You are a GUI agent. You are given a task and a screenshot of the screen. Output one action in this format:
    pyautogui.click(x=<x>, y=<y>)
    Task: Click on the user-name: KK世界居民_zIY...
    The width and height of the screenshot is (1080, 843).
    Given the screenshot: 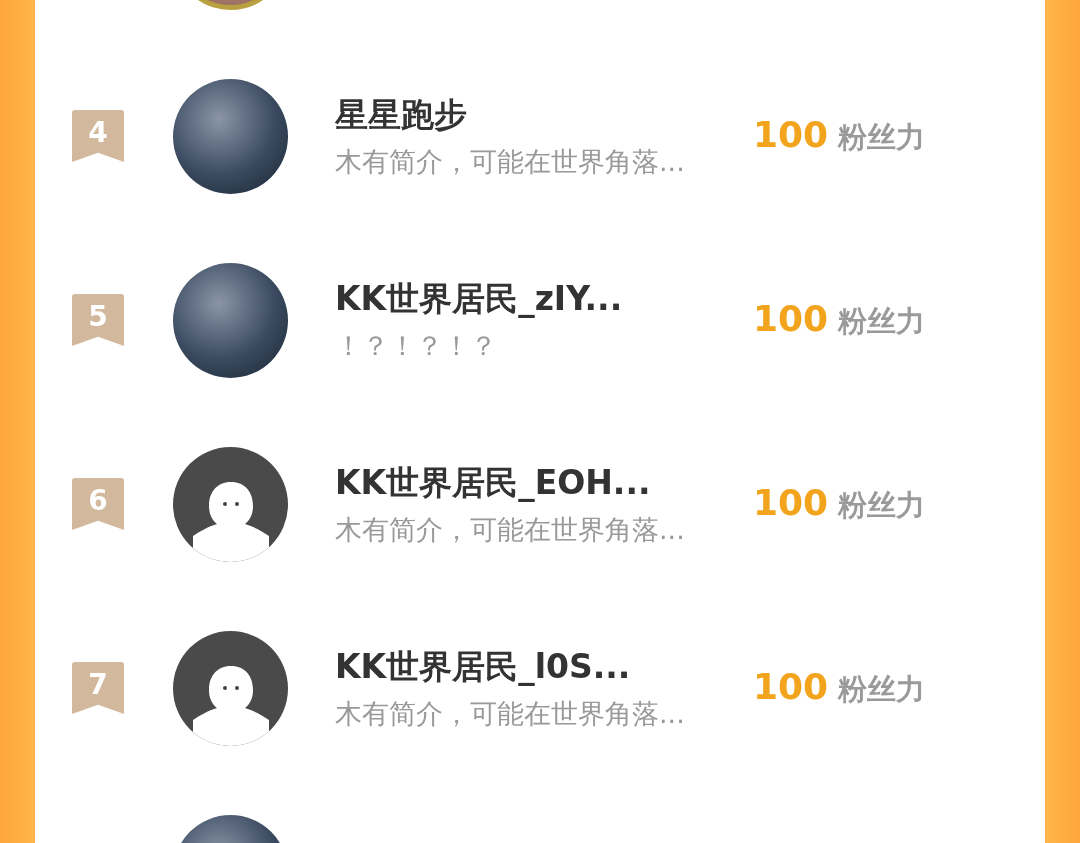 What is the action you would take?
    pyautogui.click(x=479, y=298)
    